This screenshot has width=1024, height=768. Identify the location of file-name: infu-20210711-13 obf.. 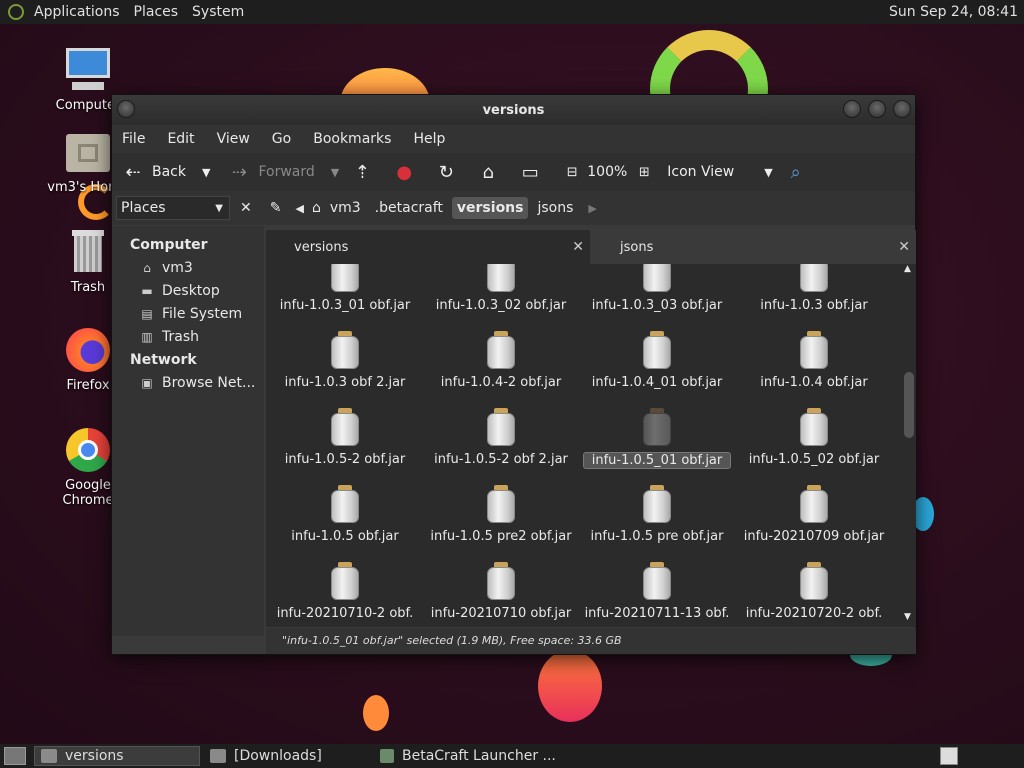
(657, 613).